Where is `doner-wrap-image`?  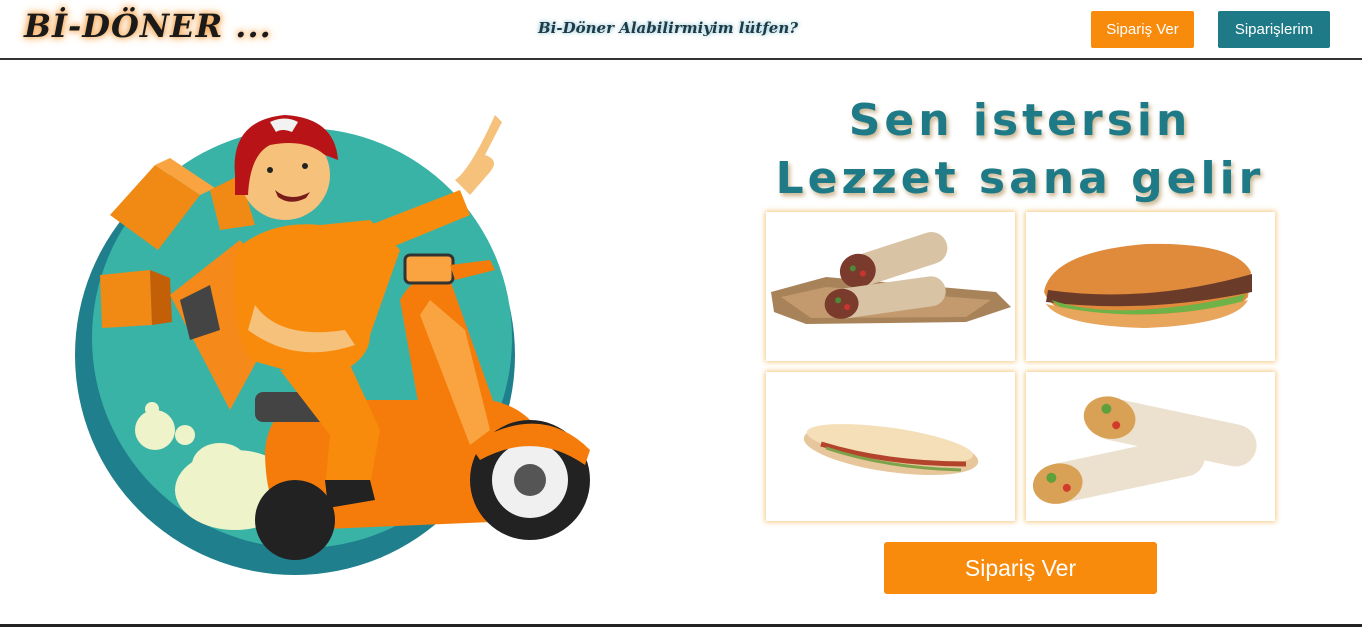 doner-wrap-image is located at coordinates (891, 278).